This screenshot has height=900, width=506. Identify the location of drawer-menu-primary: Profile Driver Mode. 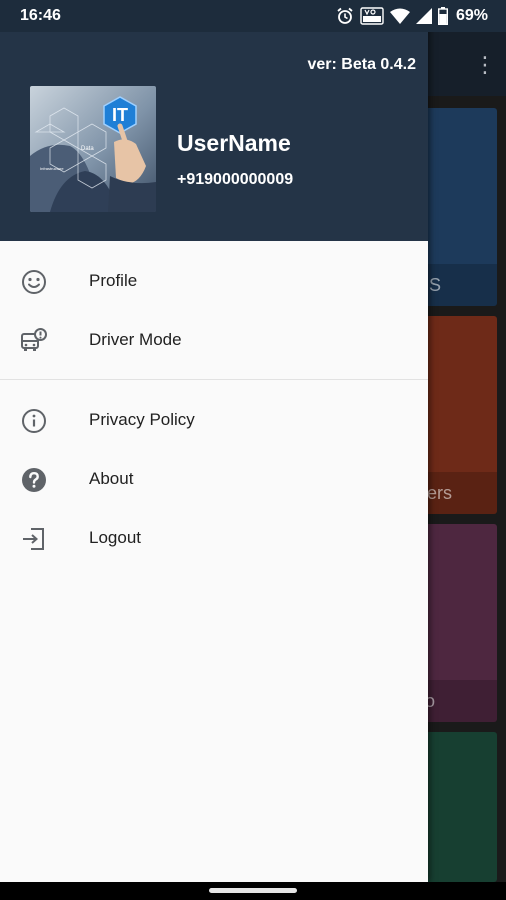
(214, 311).